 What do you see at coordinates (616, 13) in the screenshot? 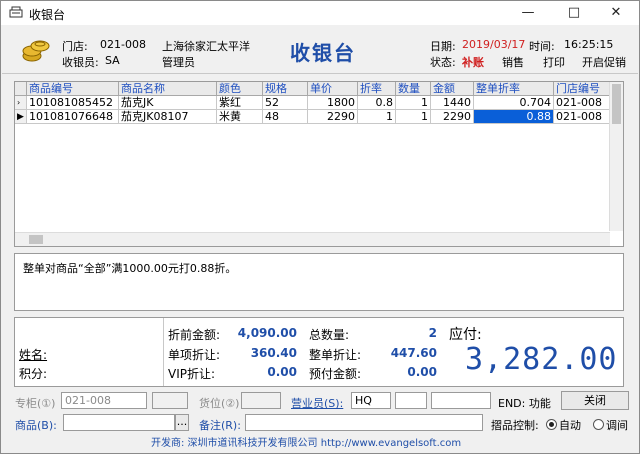
I see `close-icon: ✕` at bounding box center [616, 13].